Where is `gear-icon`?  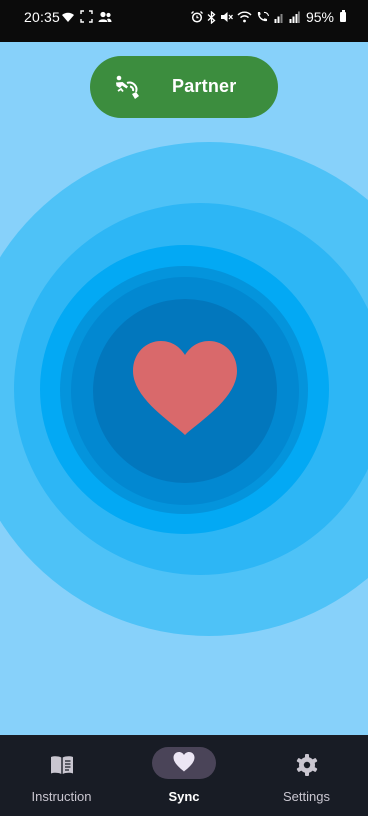 gear-icon is located at coordinates (306, 765).